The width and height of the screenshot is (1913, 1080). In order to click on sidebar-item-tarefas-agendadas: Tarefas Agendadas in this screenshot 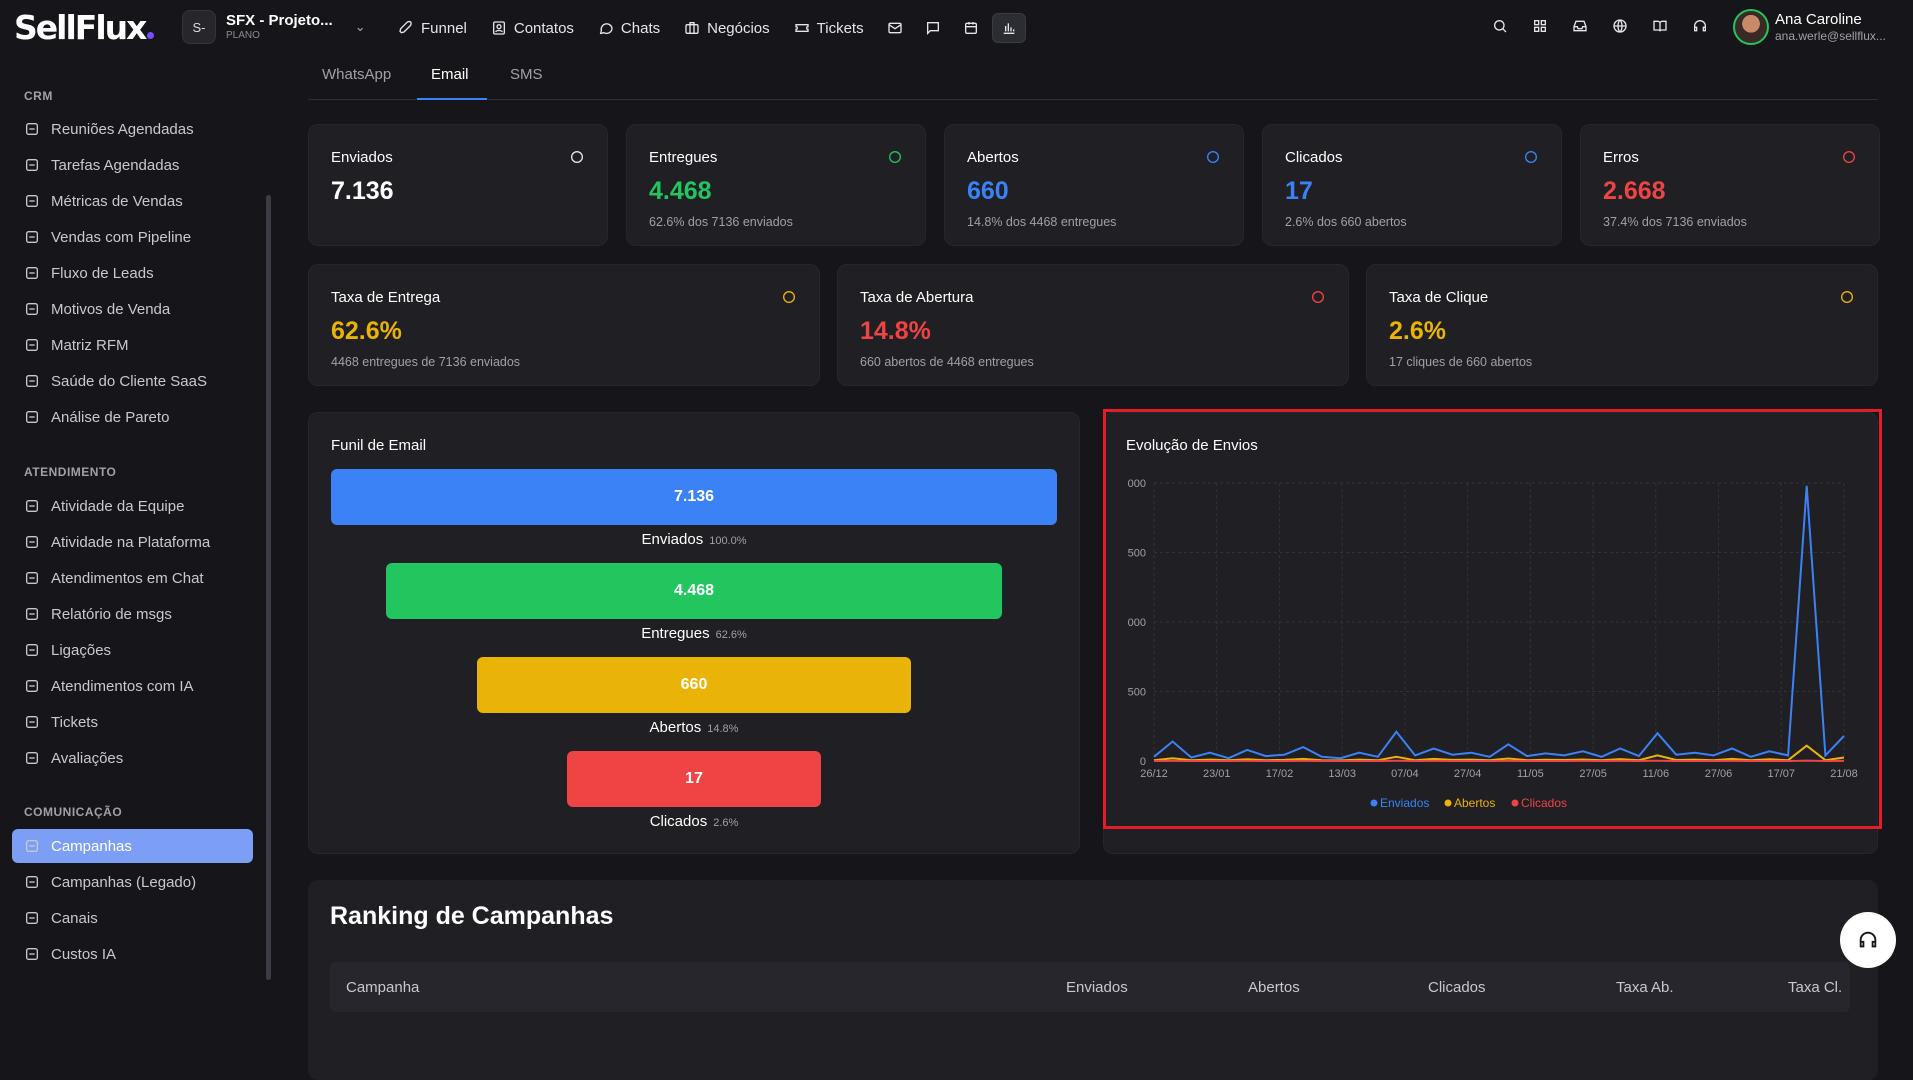, I will do `click(132, 165)`.